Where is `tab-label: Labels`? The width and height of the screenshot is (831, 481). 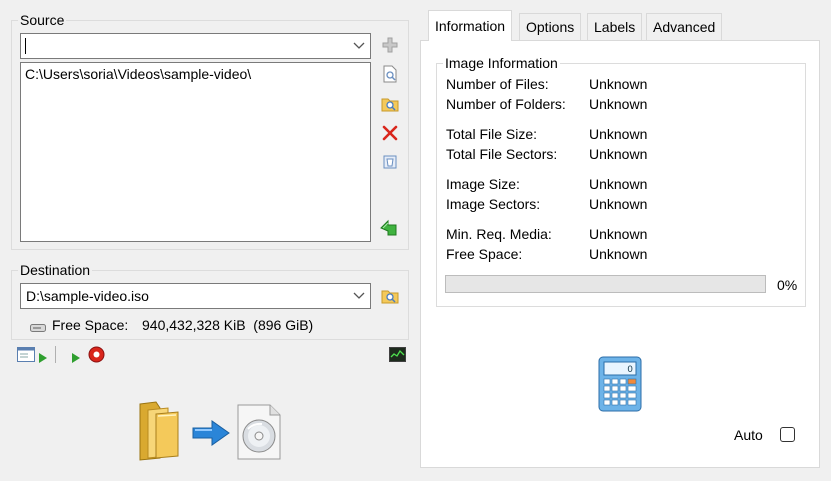
tab-label: Labels is located at coordinates (615, 27).